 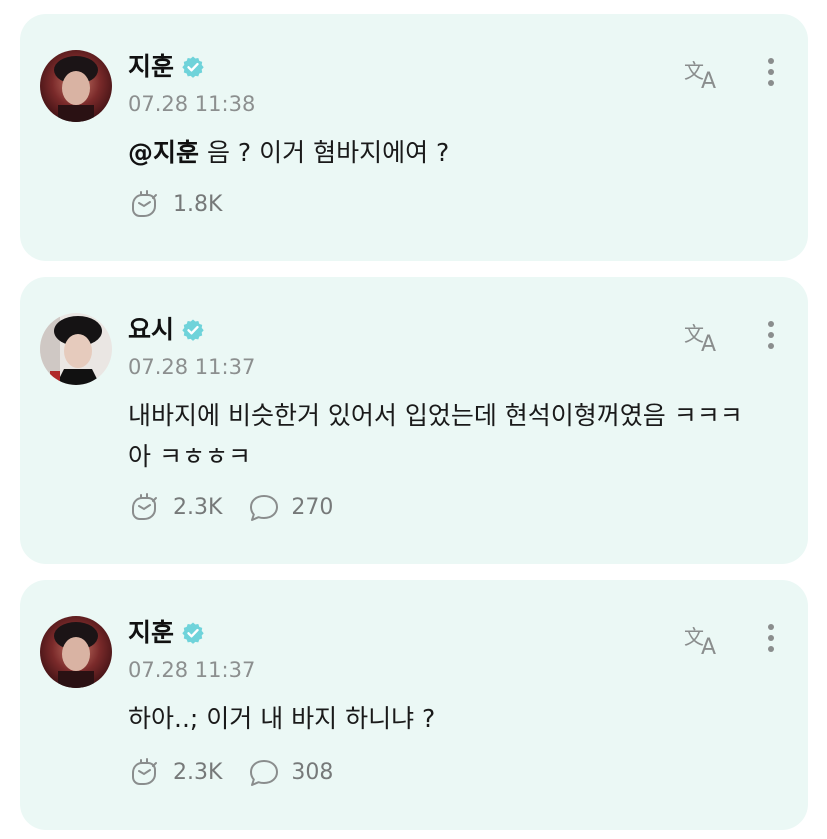 I want to click on post-body: 음 ? 이거 혐바지에여 ?, so click(x=324, y=152).